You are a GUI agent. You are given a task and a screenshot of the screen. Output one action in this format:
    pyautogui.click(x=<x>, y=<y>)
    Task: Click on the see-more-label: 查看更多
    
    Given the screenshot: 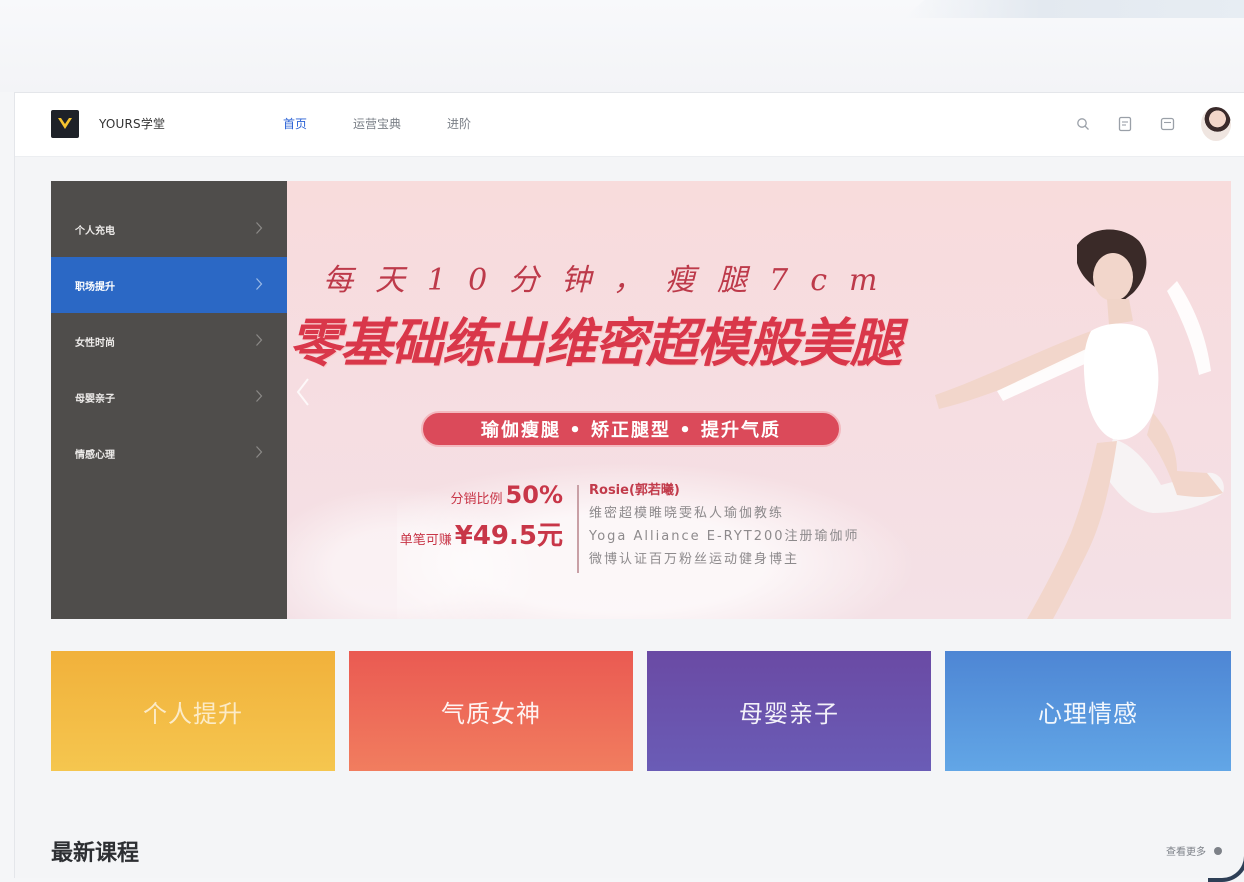 What is the action you would take?
    pyautogui.click(x=1186, y=852)
    